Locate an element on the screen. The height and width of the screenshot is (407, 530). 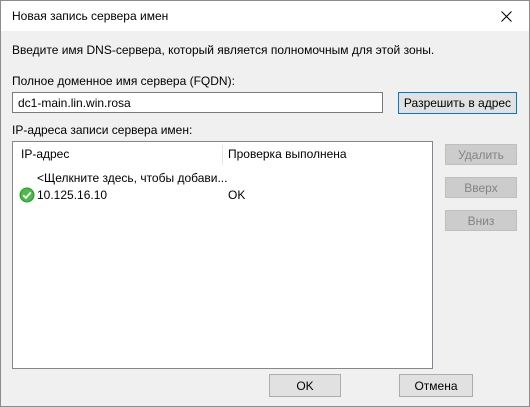
column-divider is located at coordinates (222, 155).